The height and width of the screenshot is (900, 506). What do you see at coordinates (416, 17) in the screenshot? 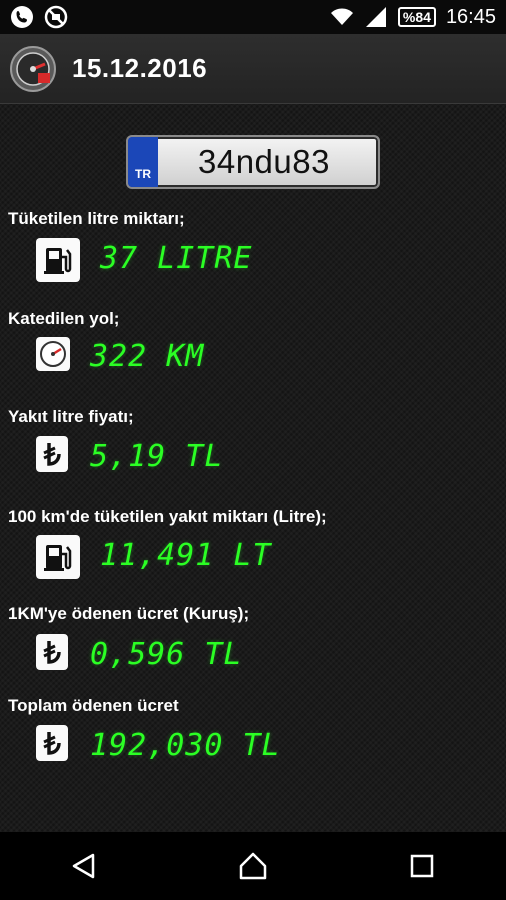
I see `battery-indicator: %84` at bounding box center [416, 17].